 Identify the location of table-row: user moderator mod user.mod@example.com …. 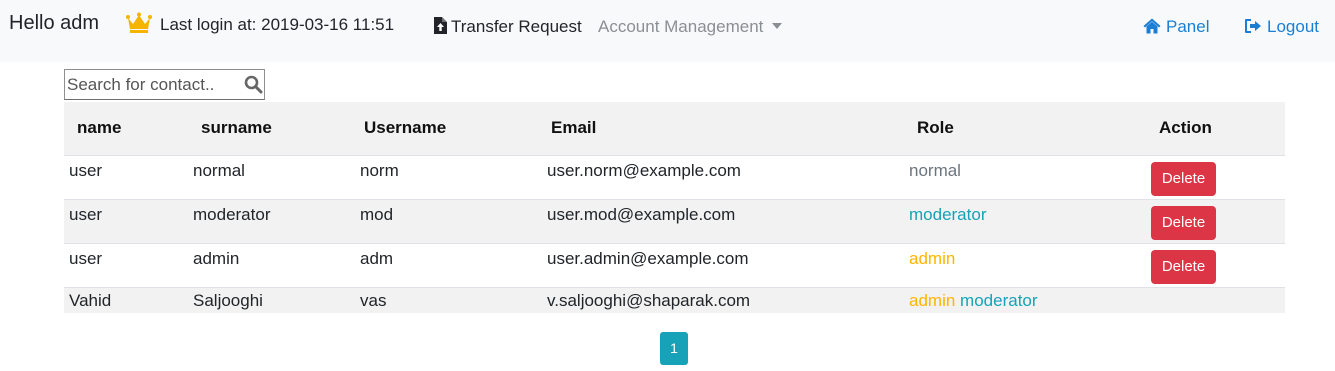
(674, 221).